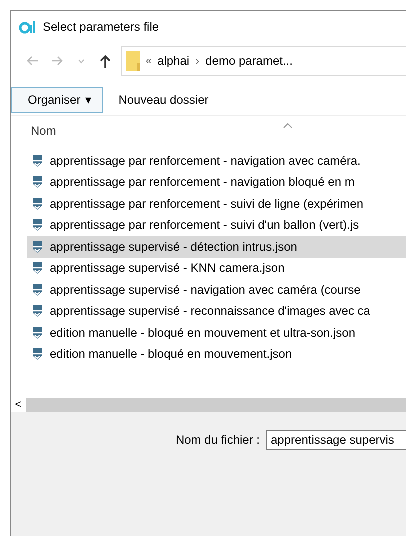 This screenshot has width=406, height=536. What do you see at coordinates (174, 61) in the screenshot?
I see `breadcrumb-item: alphai` at bounding box center [174, 61].